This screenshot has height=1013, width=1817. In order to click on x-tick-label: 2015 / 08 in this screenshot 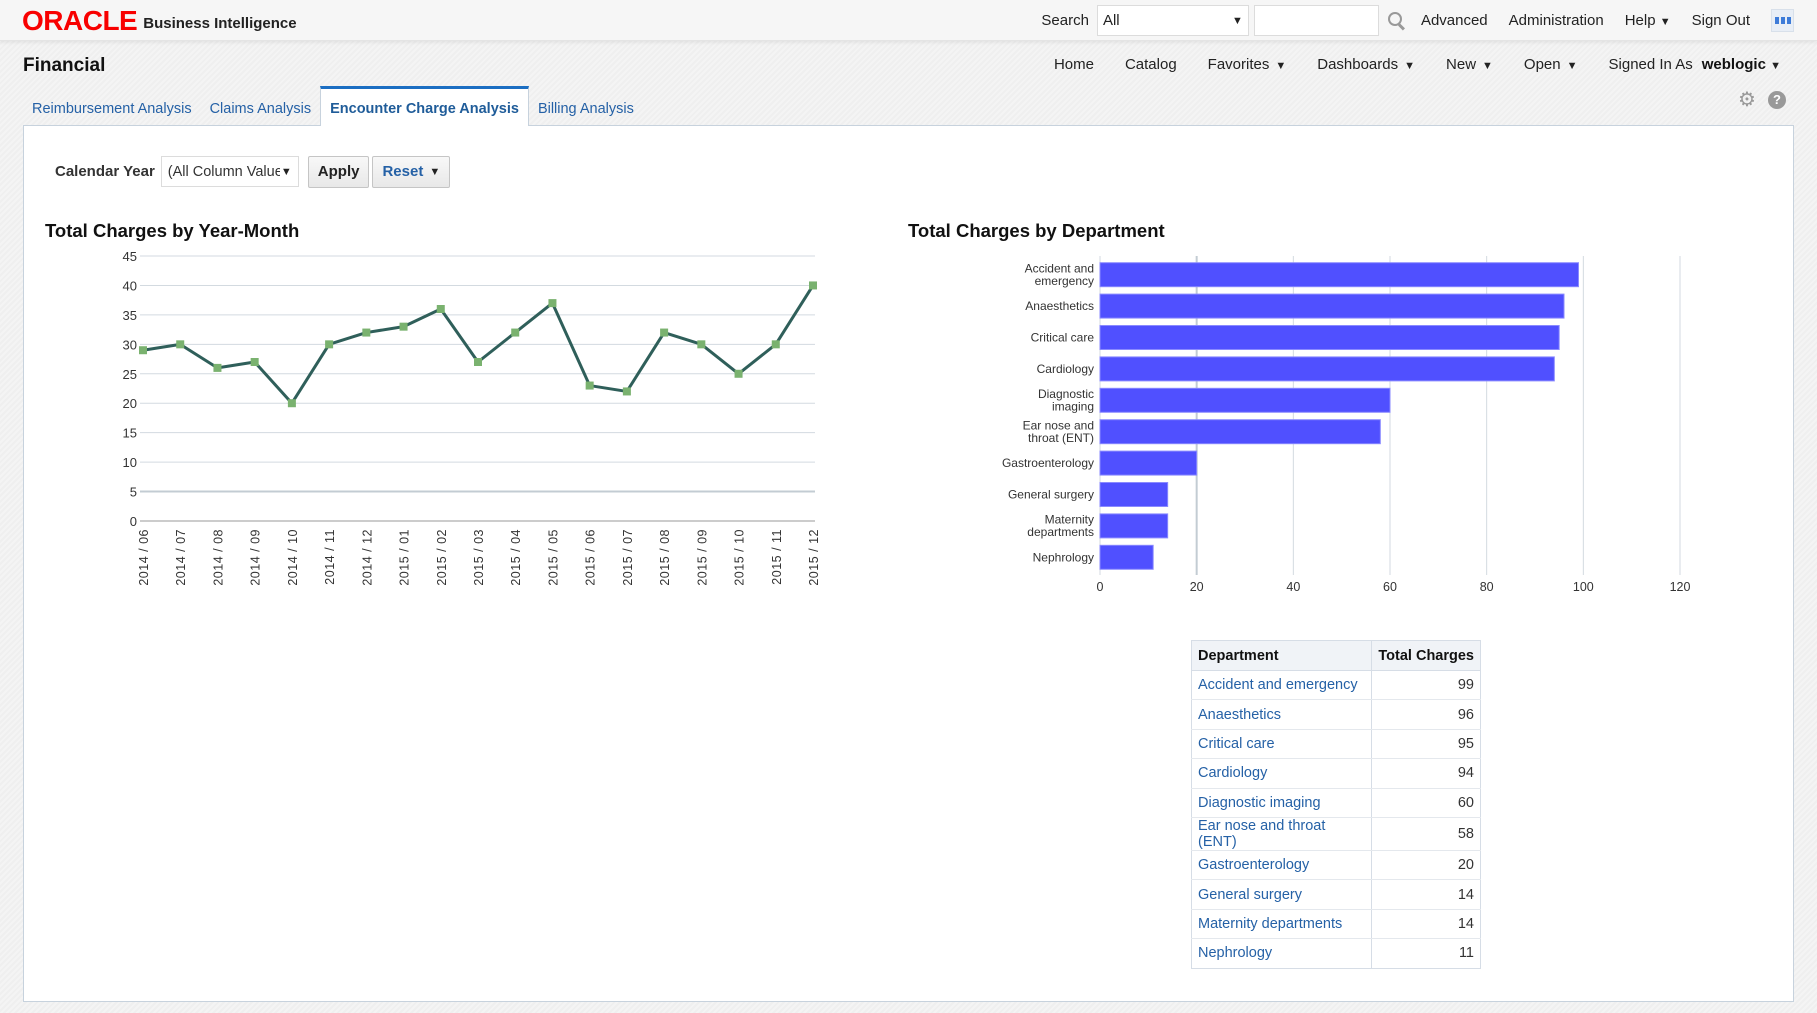, I will do `click(665, 557)`.